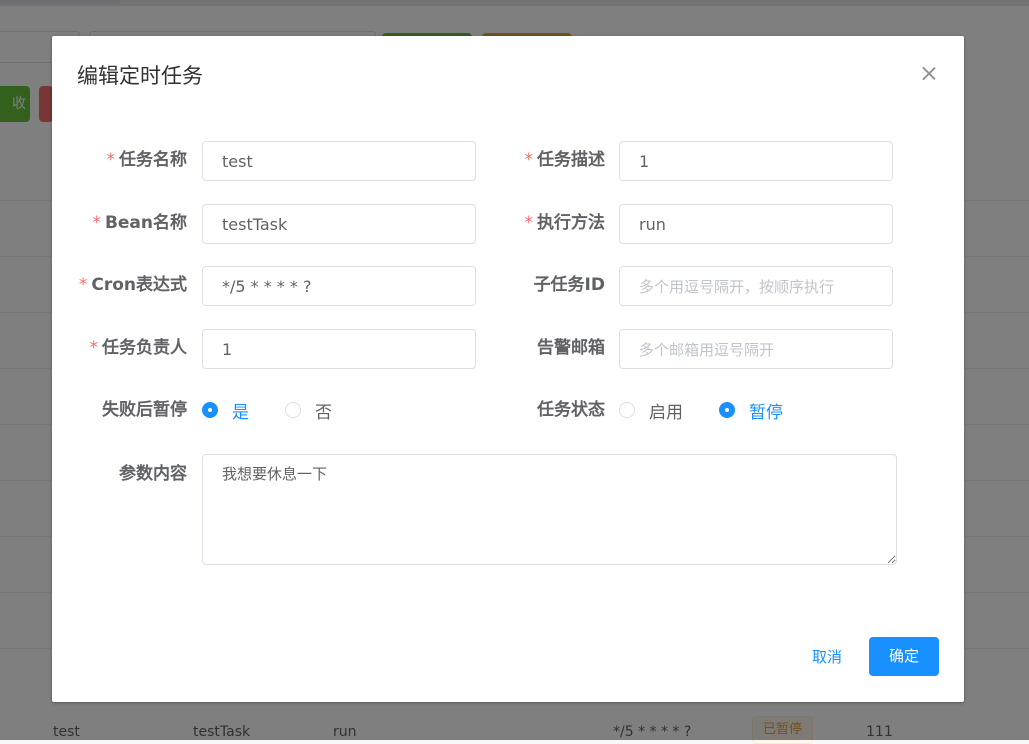 Image resolution: width=1029 pixels, height=744 pixels. What do you see at coordinates (144, 410) in the screenshot?
I see `pause-after-fail-label: 失败后暂停` at bounding box center [144, 410].